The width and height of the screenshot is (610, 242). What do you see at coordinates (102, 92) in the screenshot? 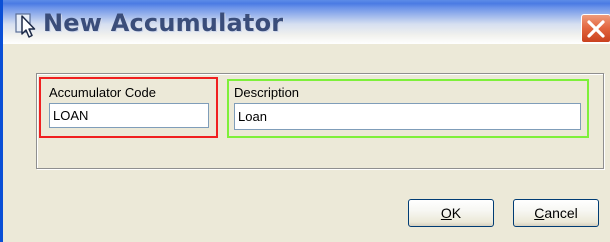
I see `accumulator-code-label: Accumulator Code` at bounding box center [102, 92].